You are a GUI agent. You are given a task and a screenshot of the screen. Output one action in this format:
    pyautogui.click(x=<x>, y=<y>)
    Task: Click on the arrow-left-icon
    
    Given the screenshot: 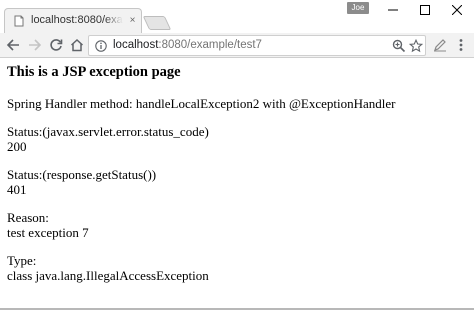 What is the action you would take?
    pyautogui.click(x=13, y=45)
    